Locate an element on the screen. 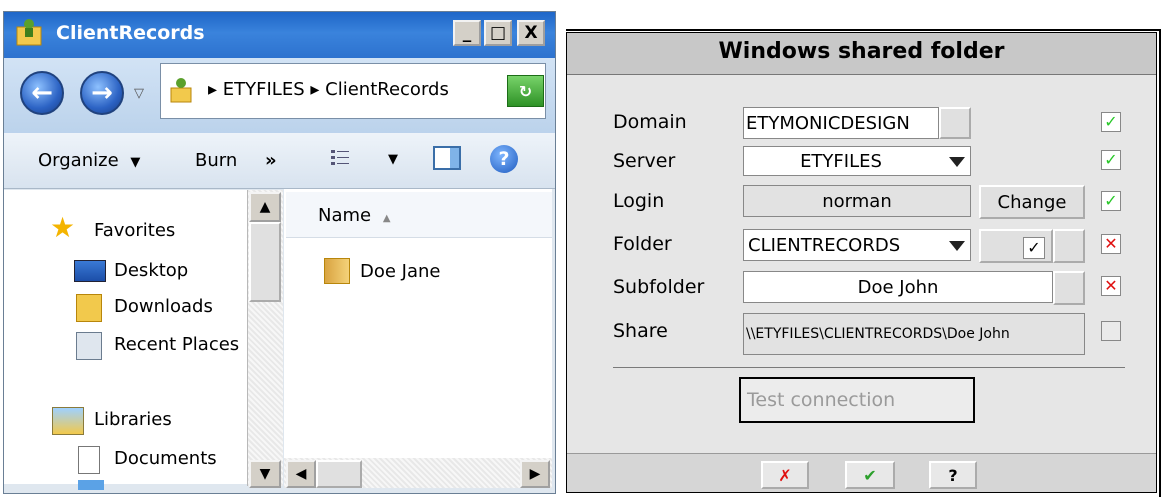  window-title: ClientRecords is located at coordinates (130, 33).